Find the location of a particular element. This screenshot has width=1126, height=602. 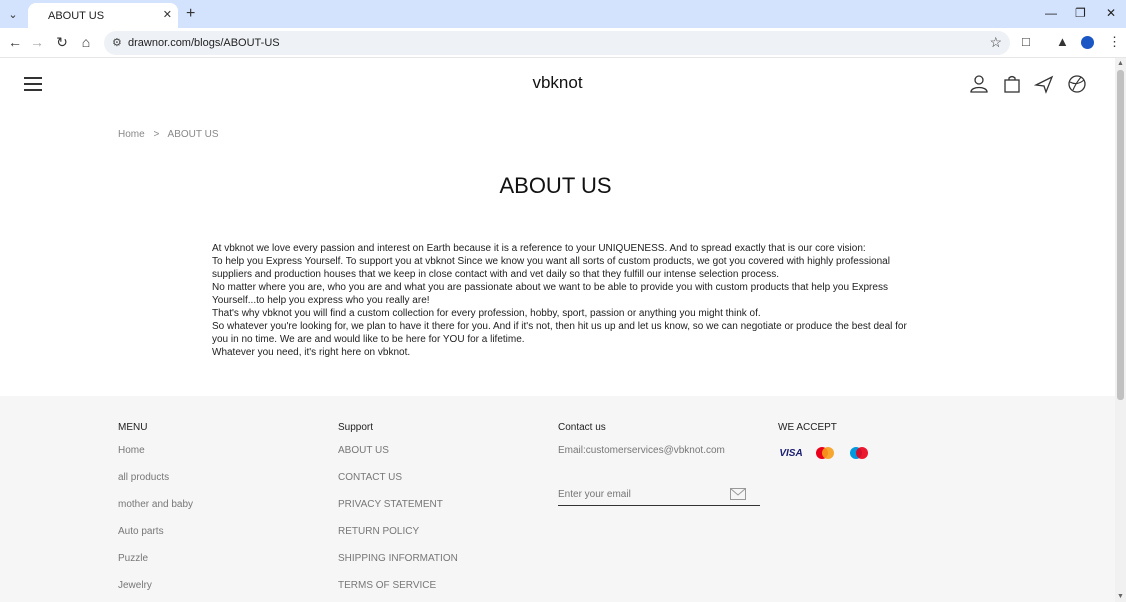

scroll-down-arrow-icon: ▼ is located at coordinates (1120, 596).